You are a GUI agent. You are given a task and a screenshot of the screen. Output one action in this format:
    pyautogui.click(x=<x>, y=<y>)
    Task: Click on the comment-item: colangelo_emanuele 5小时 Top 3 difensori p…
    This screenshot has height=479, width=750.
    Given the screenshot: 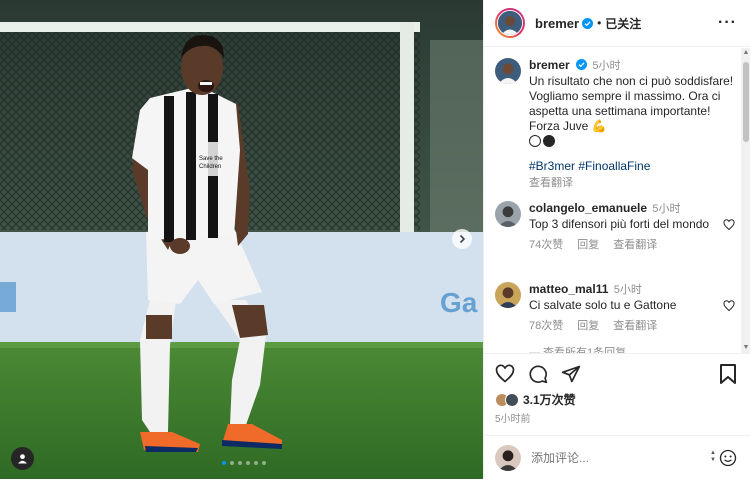 What is the action you would take?
    pyautogui.click(x=615, y=227)
    